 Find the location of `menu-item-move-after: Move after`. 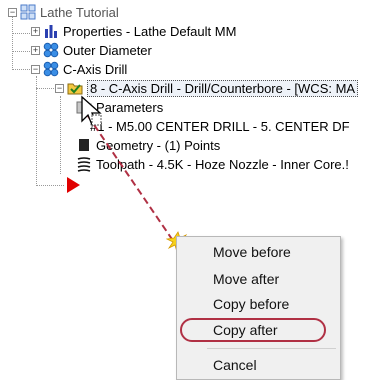

menu-item-move-after: Move after is located at coordinates (246, 279).